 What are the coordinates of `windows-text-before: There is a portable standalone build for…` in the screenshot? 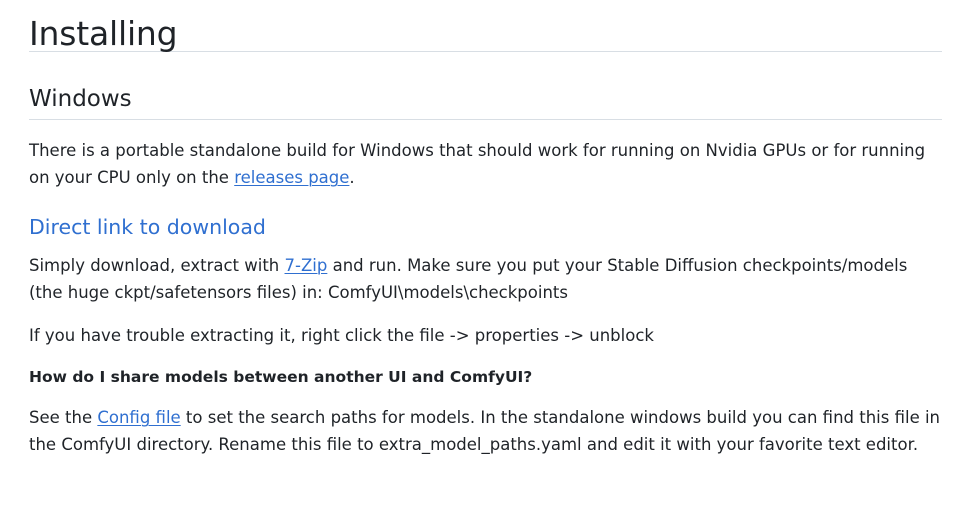 It's located at (477, 164).